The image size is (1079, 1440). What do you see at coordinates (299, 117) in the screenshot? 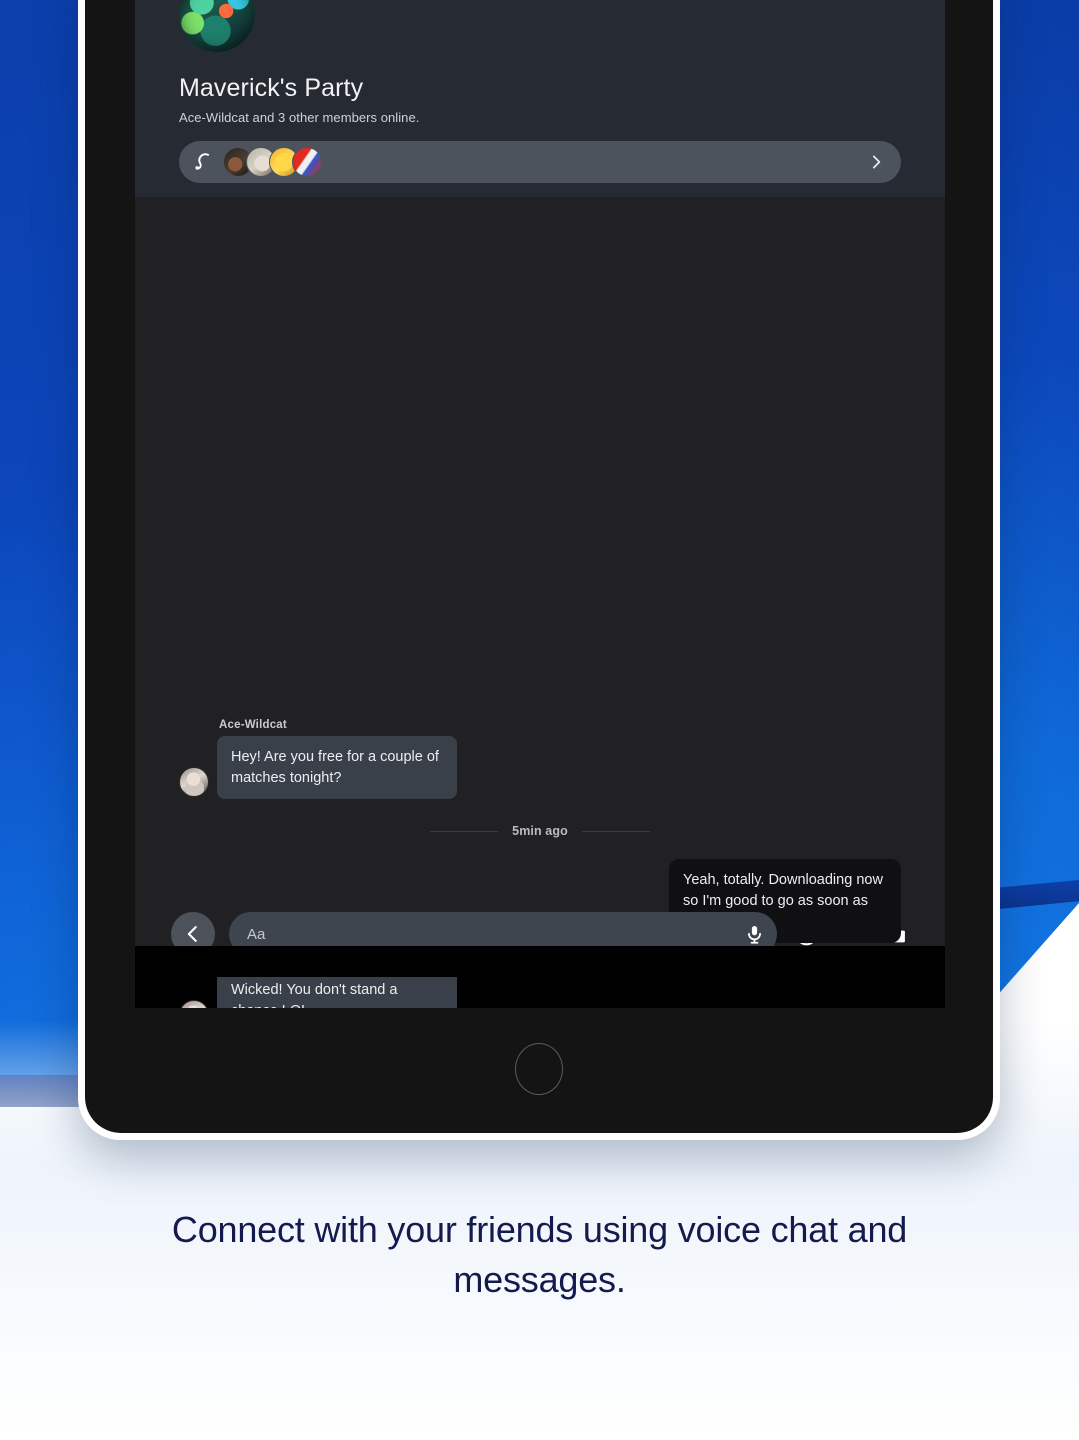
I see `party-subtitle: Ace-Wildcat and 3 other members online.` at bounding box center [299, 117].